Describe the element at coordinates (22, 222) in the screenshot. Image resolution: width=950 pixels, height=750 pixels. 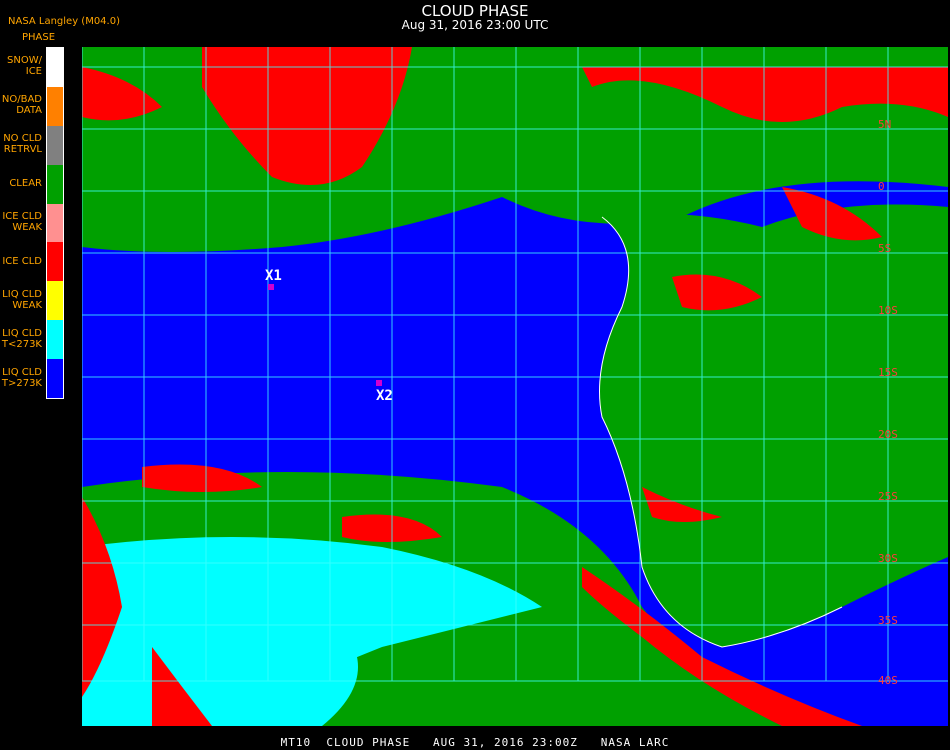
I see `legend-label: ICE CLD WEAK` at that location.